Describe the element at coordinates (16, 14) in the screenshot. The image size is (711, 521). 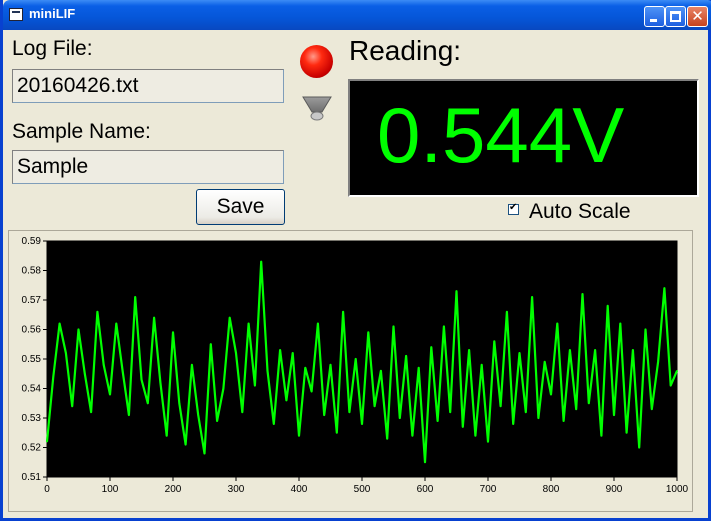
I see `app-icon` at that location.